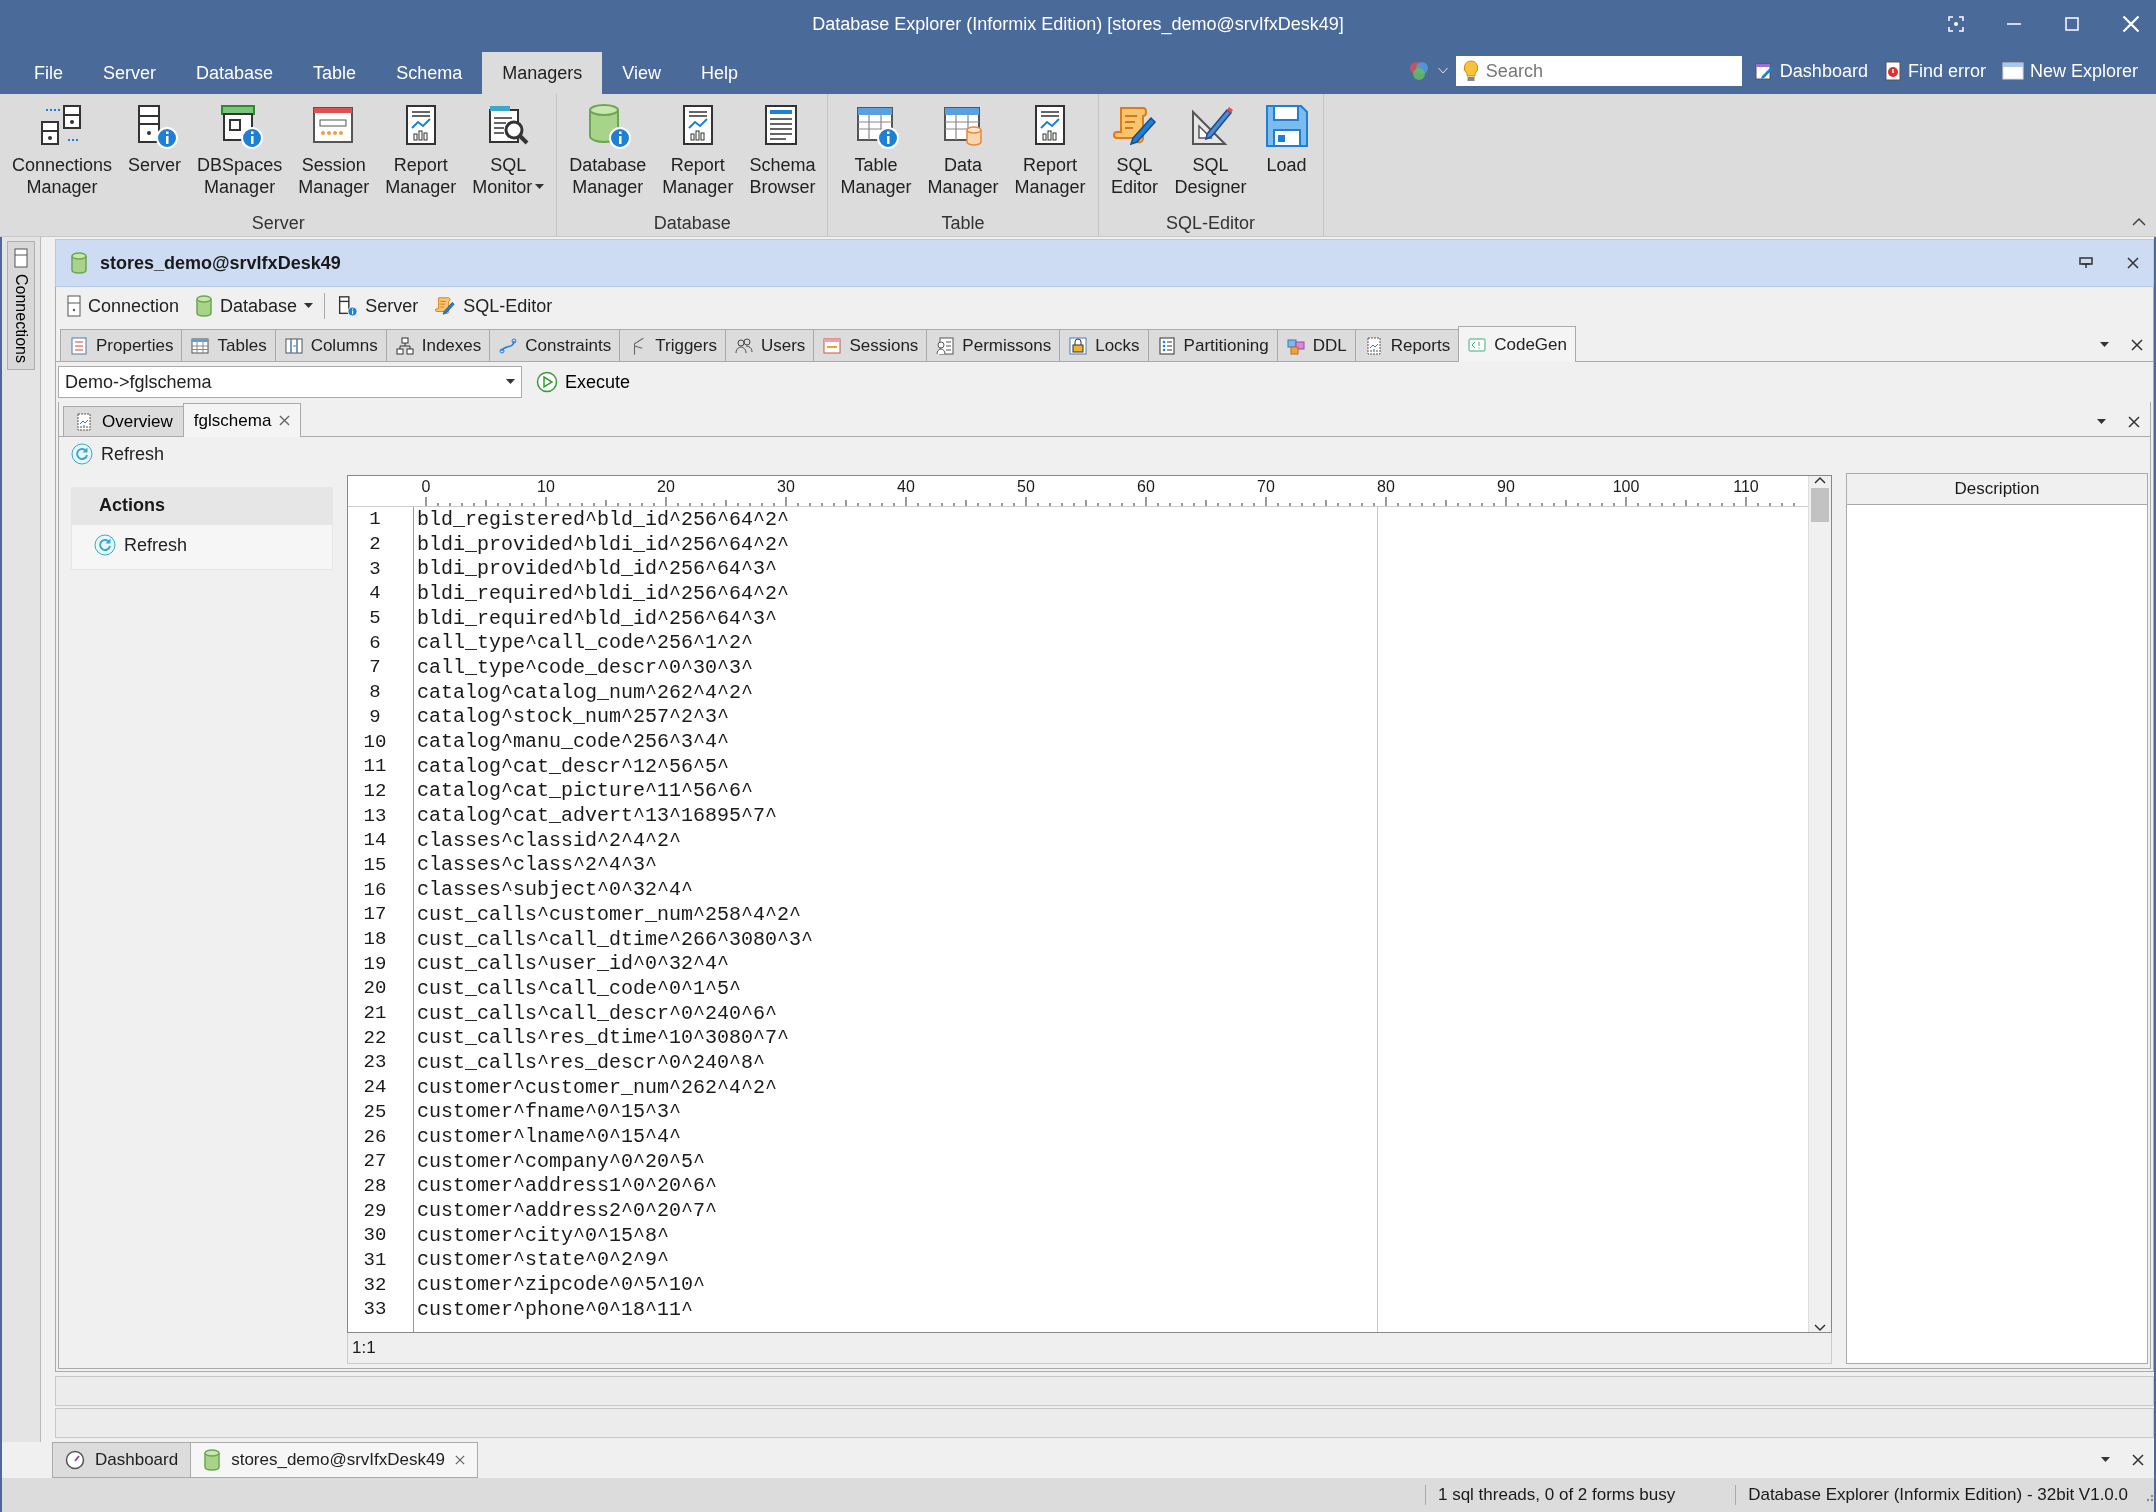 Image resolution: width=2156 pixels, height=1512 pixels. What do you see at coordinates (375, 1185) in the screenshot?
I see `line-number: 28` at bounding box center [375, 1185].